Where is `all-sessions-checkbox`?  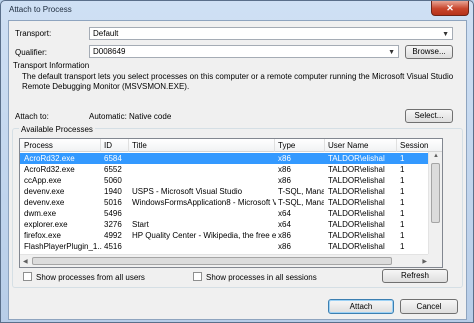 all-sessions-checkbox is located at coordinates (197, 276).